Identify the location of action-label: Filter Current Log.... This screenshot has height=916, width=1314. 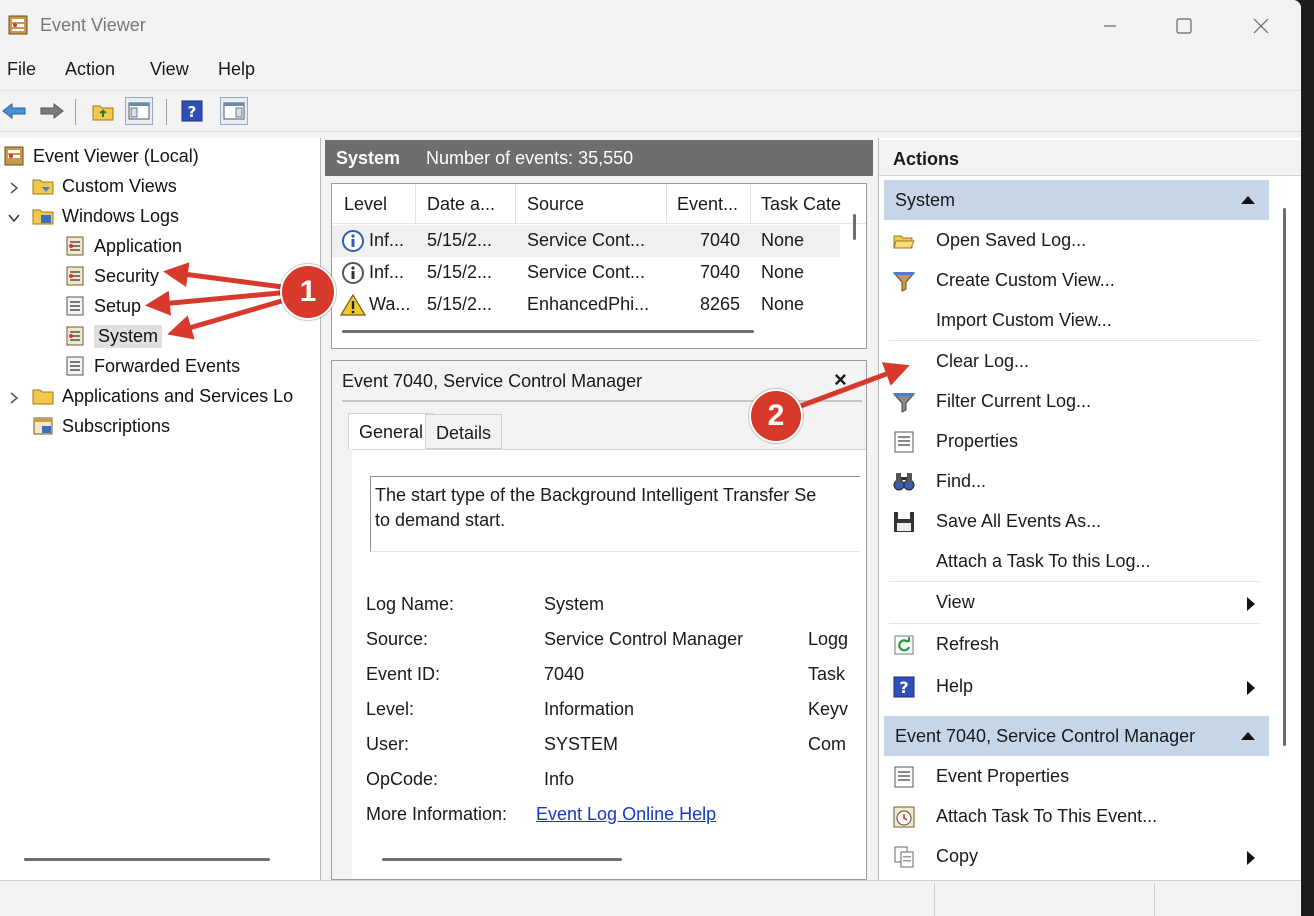
(1014, 401).